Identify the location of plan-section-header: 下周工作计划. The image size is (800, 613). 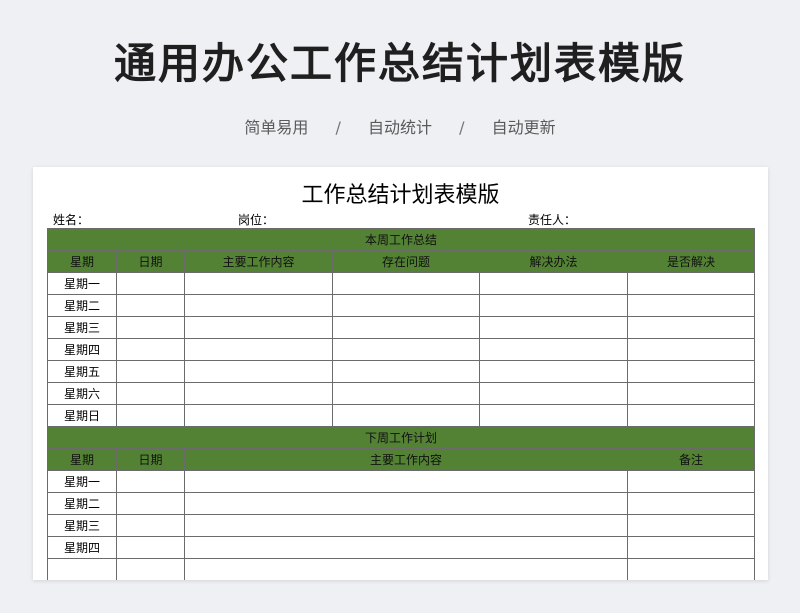
(401, 437).